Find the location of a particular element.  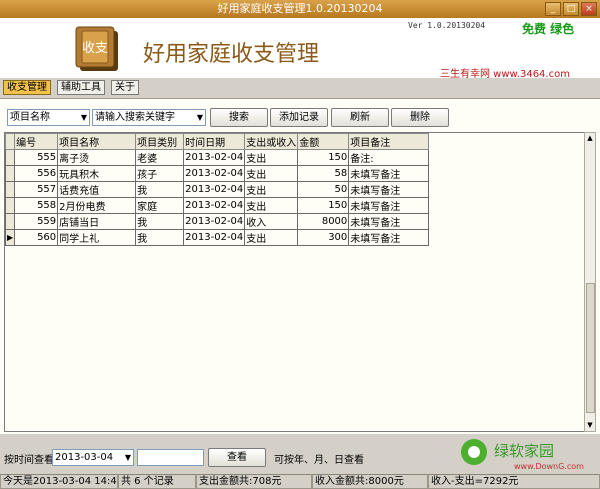

search-toolbar: 项目名称 ▼ 请输入搜索关键字 ▼ 搜索 添加记录 刷新 删除 is located at coordinates (300, 115).